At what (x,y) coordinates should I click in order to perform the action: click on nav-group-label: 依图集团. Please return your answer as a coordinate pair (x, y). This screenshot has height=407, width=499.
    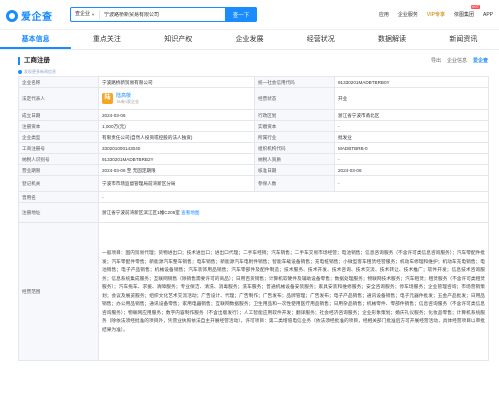
    Looking at the image, I should click on (463, 15).